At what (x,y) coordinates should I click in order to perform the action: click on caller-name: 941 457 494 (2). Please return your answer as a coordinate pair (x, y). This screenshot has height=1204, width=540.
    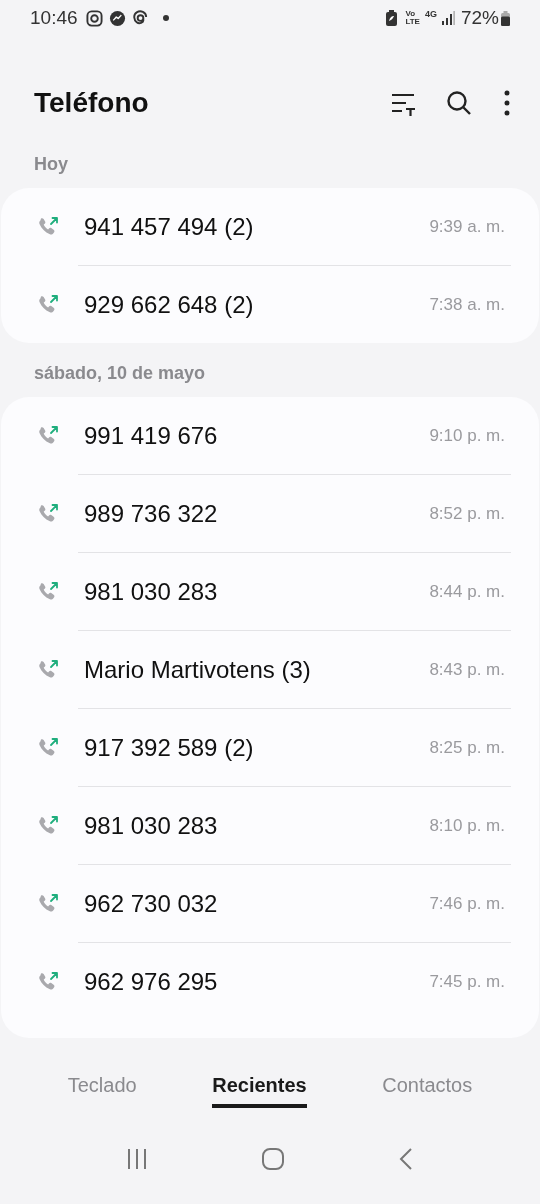
    Looking at the image, I should click on (169, 226).